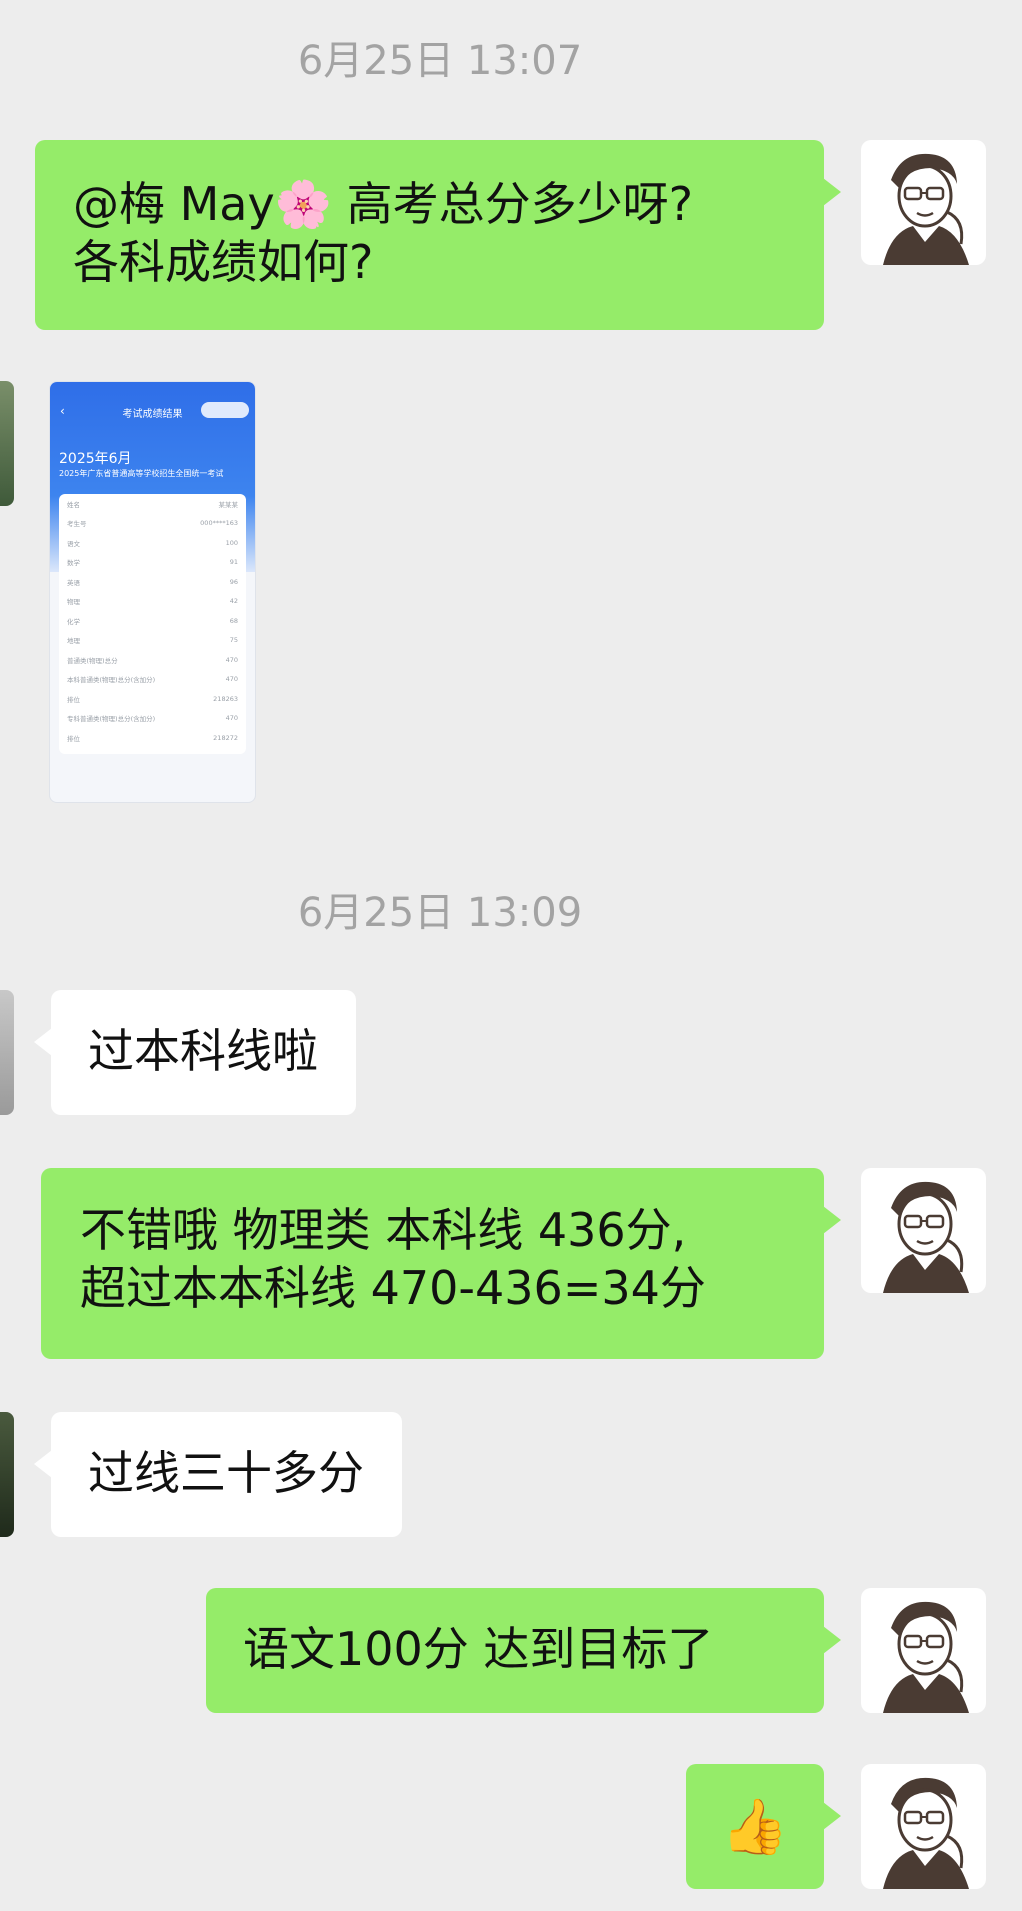  I want to click on message-bubble-sent: @梅 May🌸 高考总分多少呀? 各科成绩如何?, so click(438, 235).